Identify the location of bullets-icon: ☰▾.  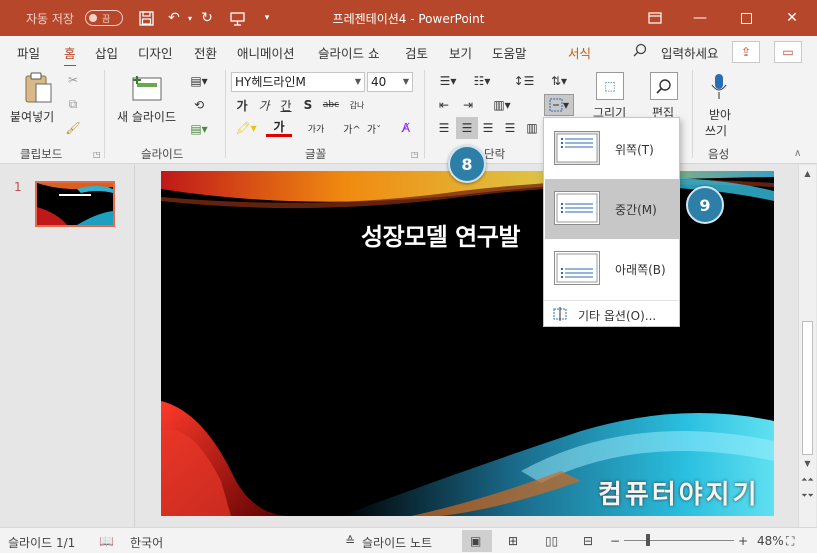
(448, 81).